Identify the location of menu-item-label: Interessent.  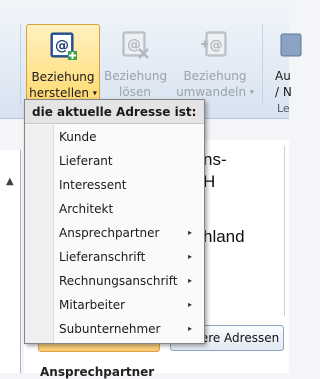
(93, 185).